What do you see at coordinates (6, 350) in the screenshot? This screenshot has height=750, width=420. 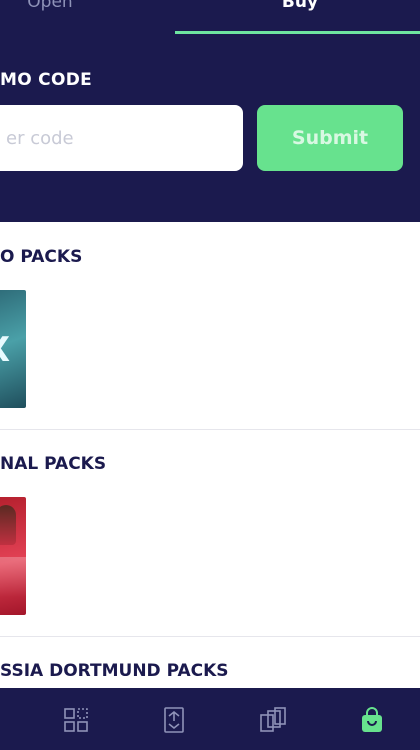 I see `pack-logo-letter: X` at bounding box center [6, 350].